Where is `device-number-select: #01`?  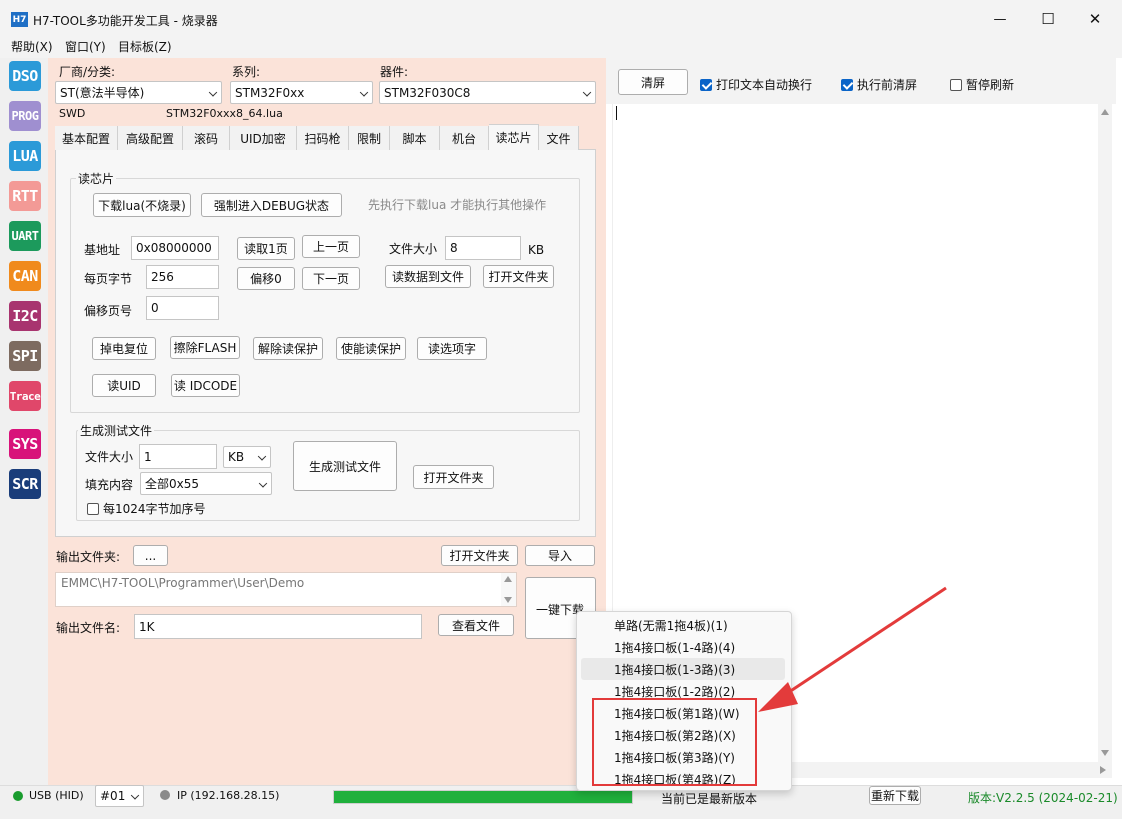 device-number-select: #01 is located at coordinates (119, 796).